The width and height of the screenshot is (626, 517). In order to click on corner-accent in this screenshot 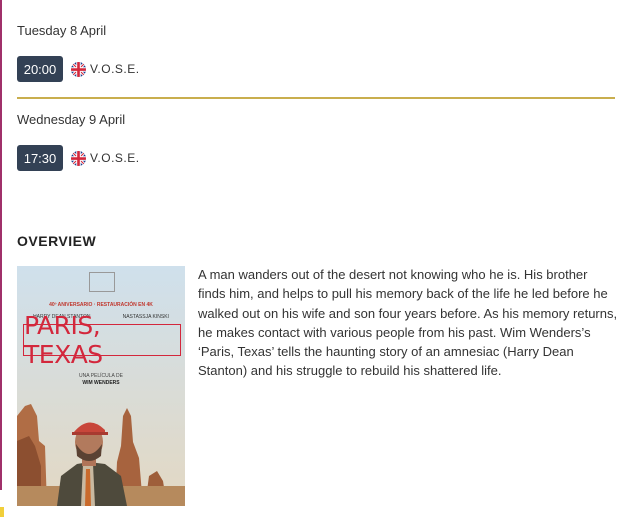, I will do `click(2, 512)`.